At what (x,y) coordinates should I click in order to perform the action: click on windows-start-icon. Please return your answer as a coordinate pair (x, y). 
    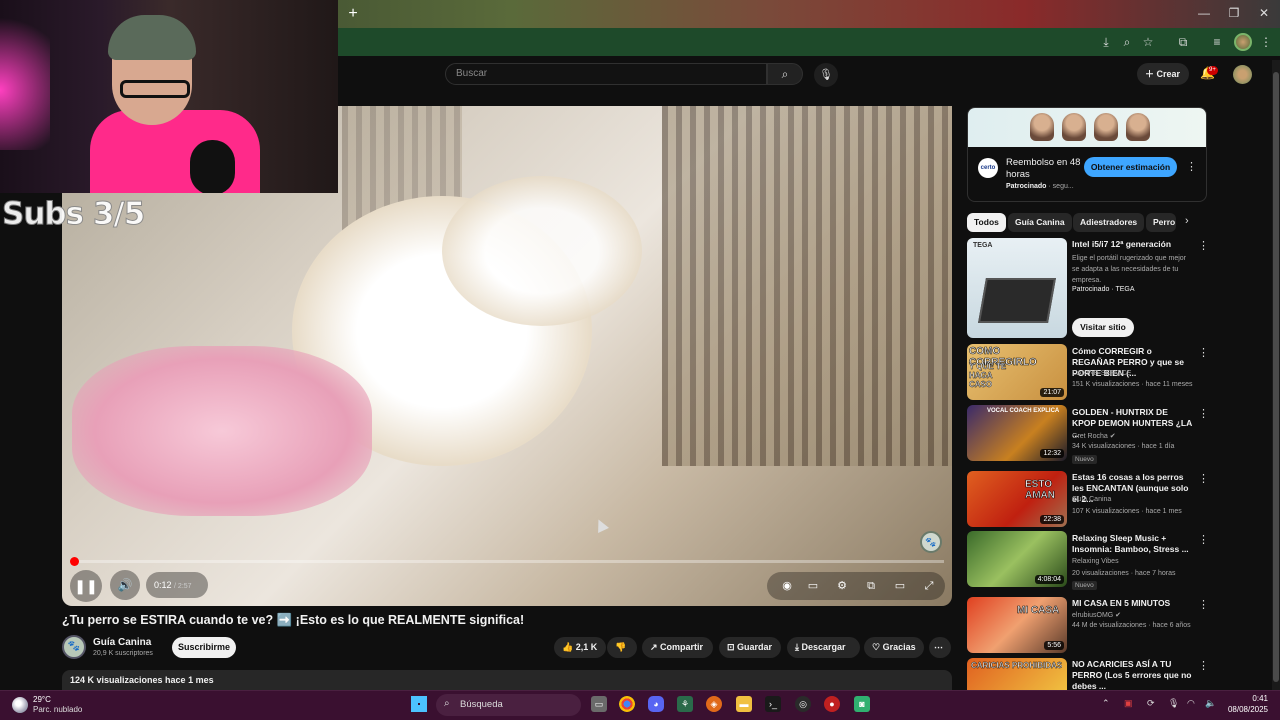
    Looking at the image, I should click on (419, 704).